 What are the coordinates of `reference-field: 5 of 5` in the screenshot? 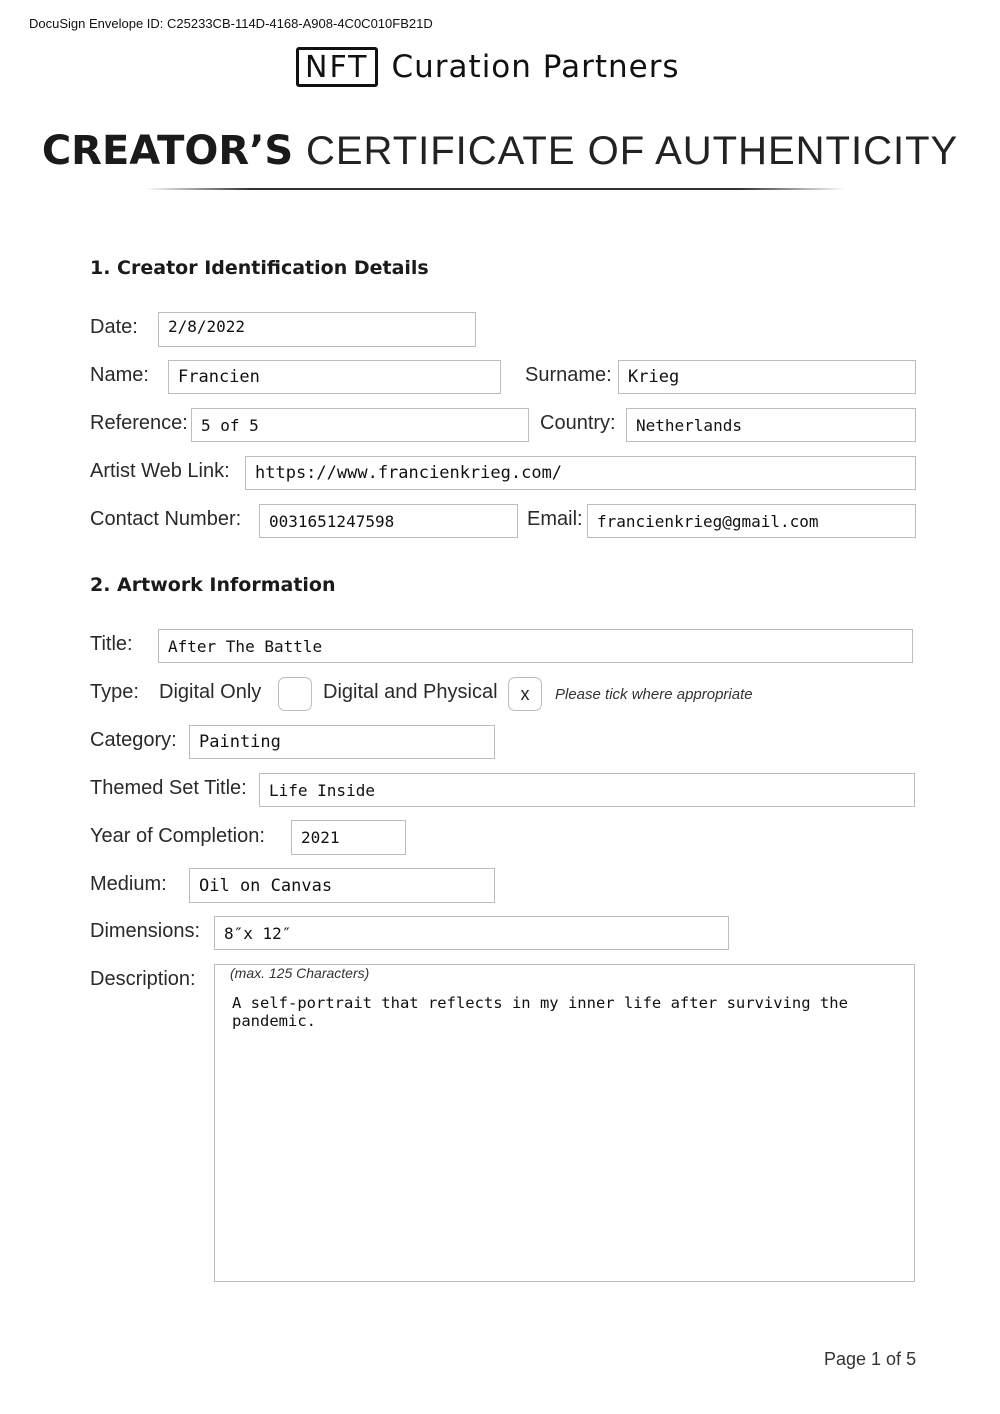 It's located at (360, 425).